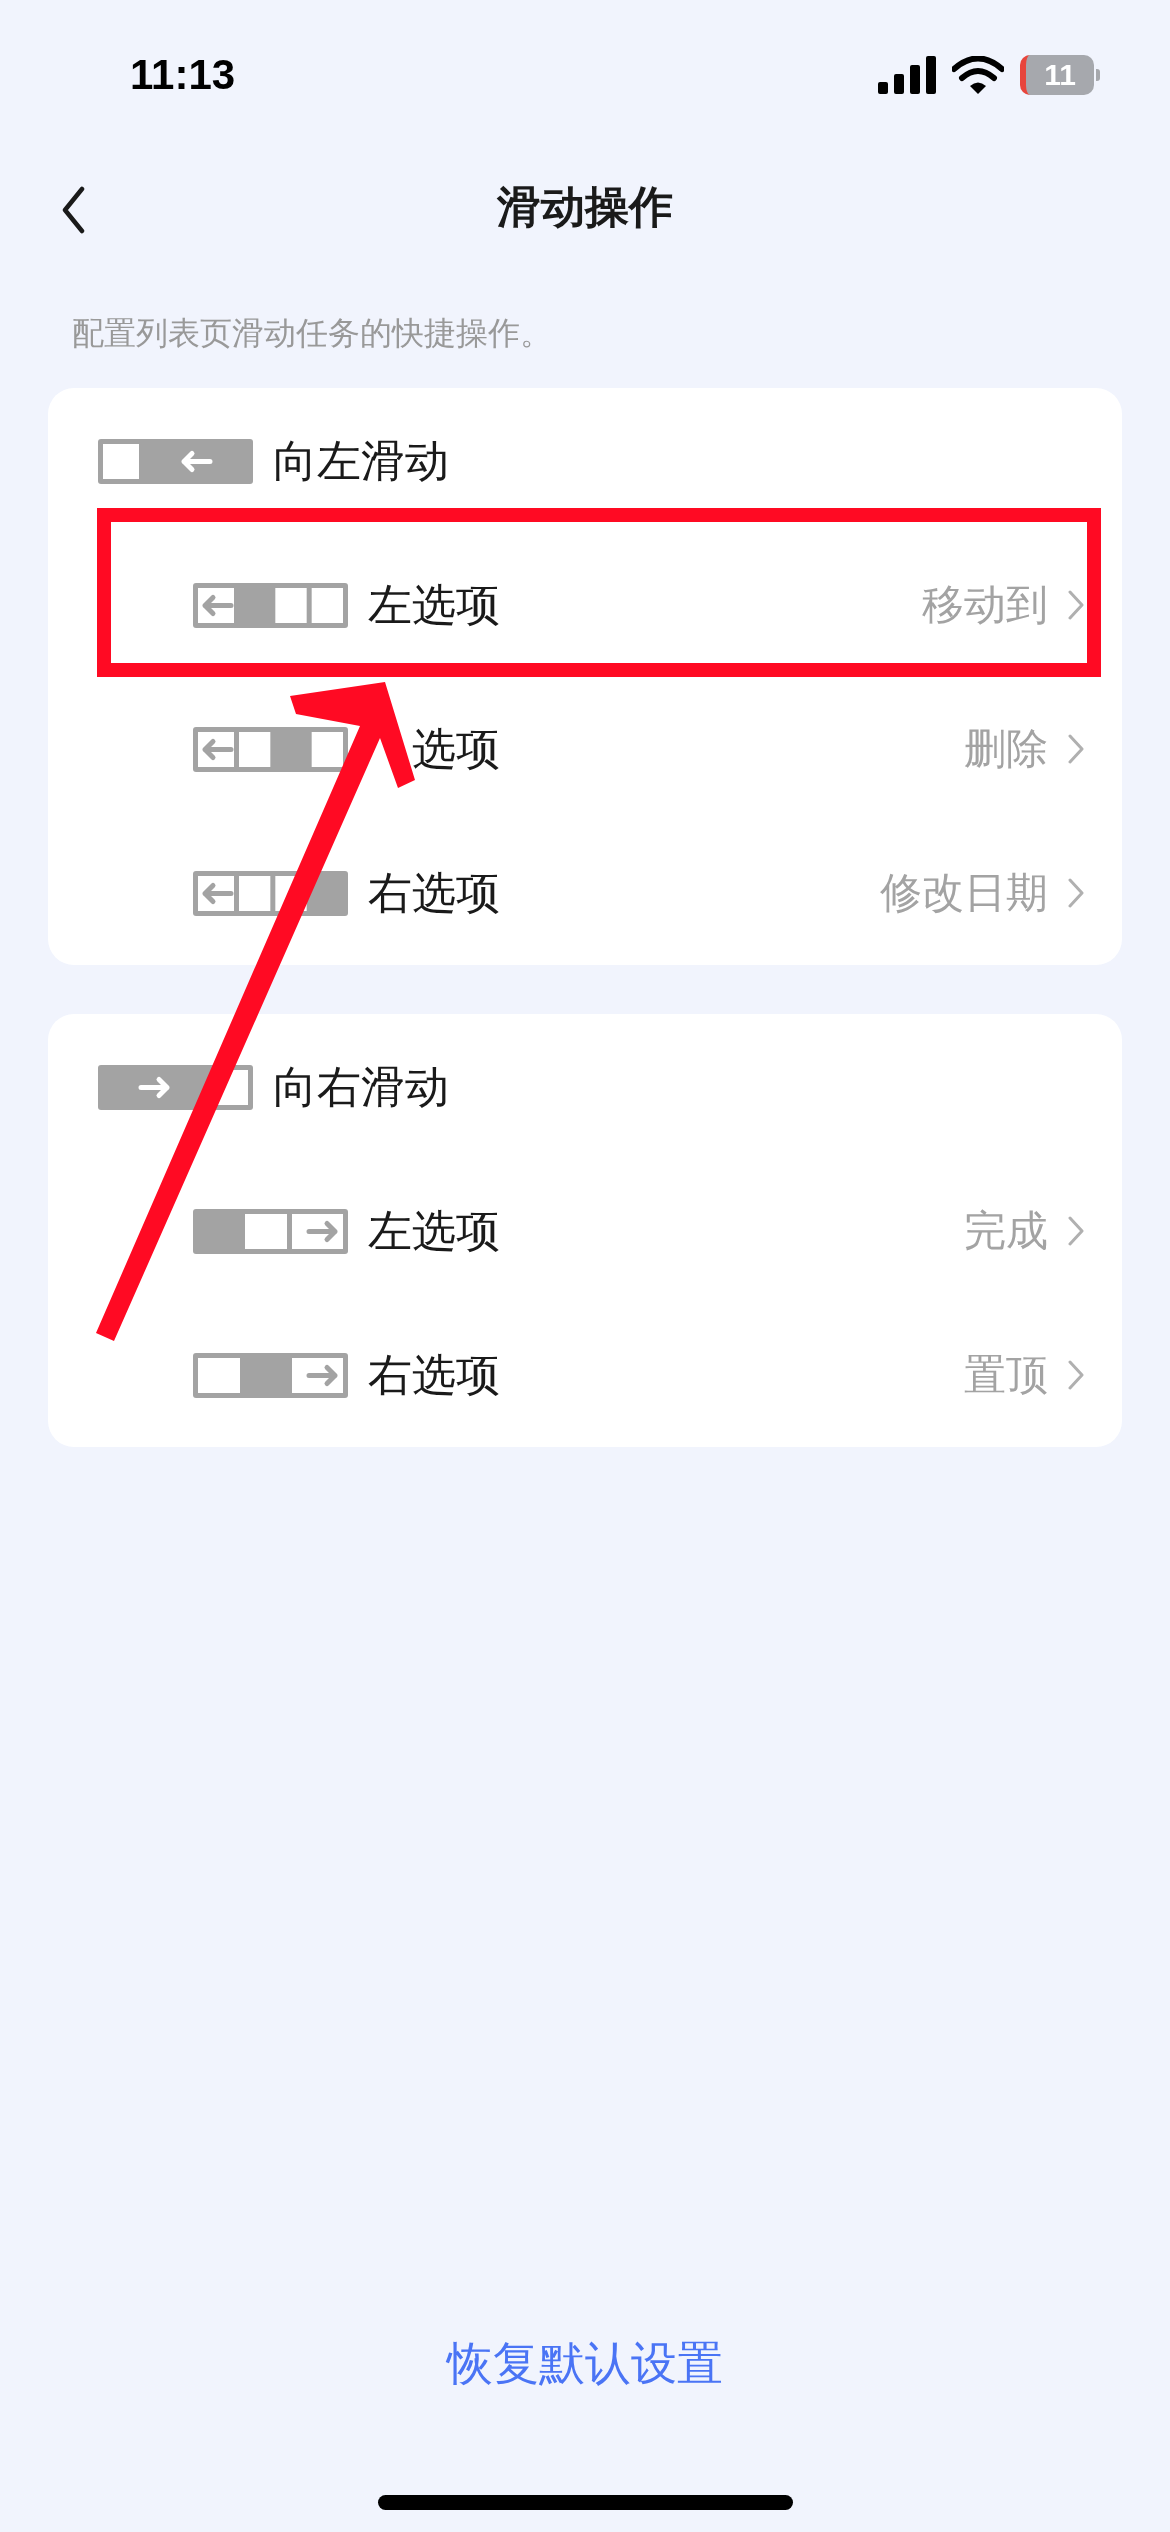 This screenshot has height=2532, width=1170. Describe the element at coordinates (175, 461) in the screenshot. I see `swipe-direction-icon` at that location.